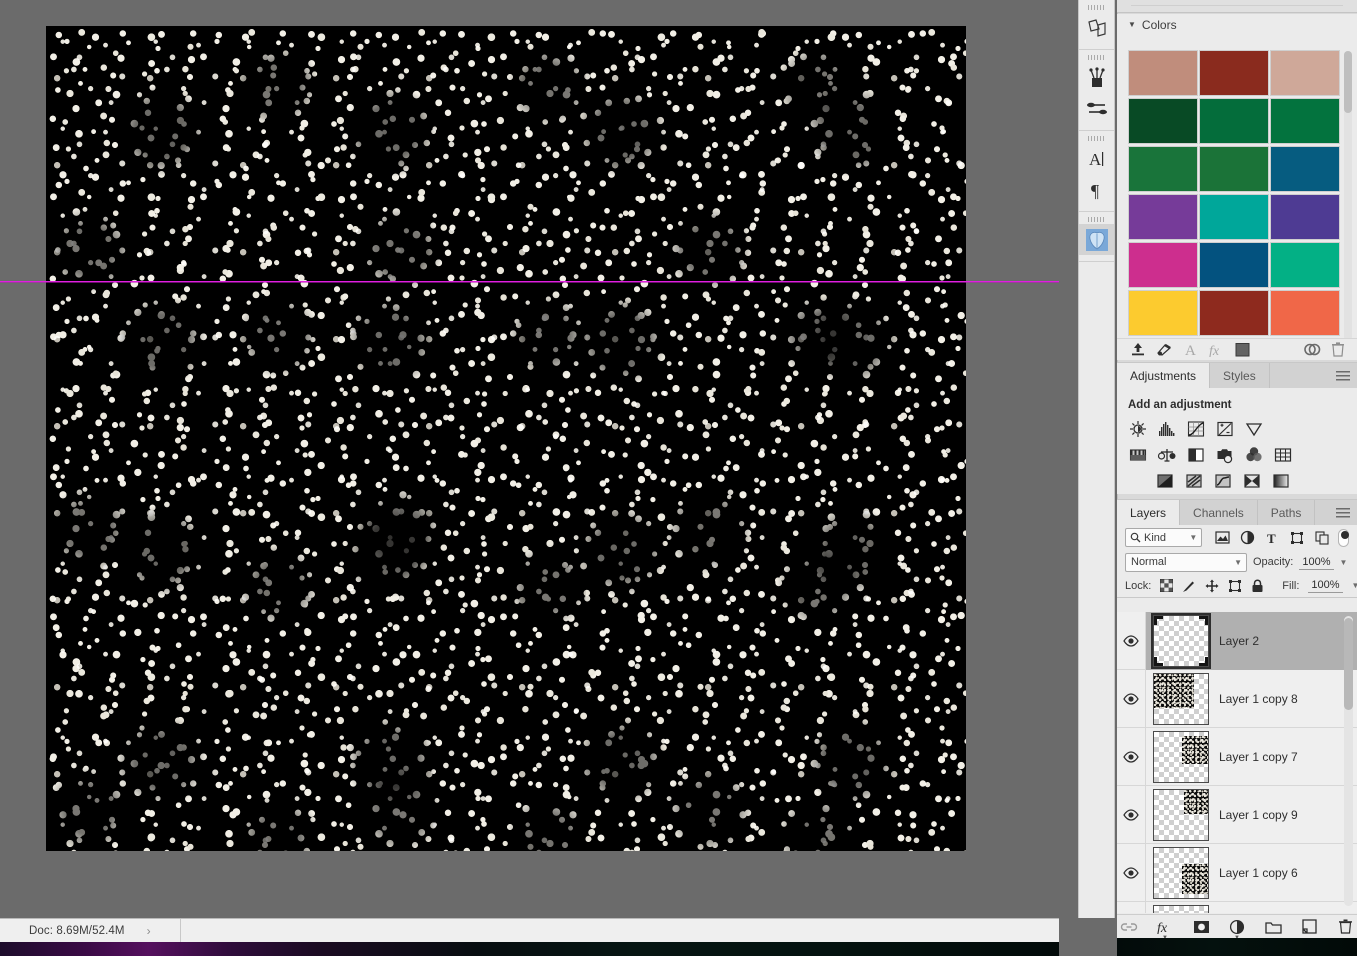 The width and height of the screenshot is (1357, 956). Describe the element at coordinates (1251, 641) in the screenshot. I see `layer-row-body: Layer 2` at that location.